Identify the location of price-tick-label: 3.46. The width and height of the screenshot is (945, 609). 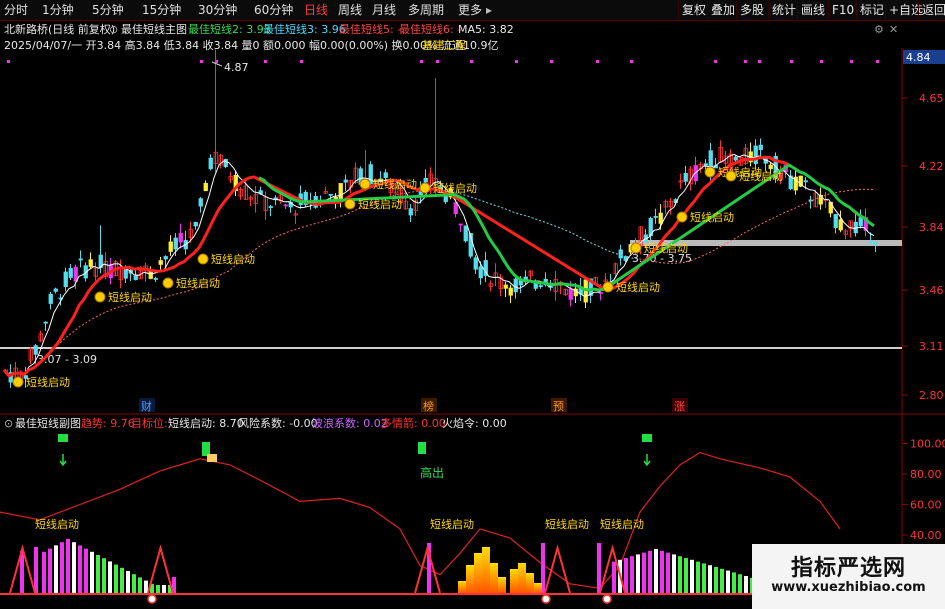
(931, 290).